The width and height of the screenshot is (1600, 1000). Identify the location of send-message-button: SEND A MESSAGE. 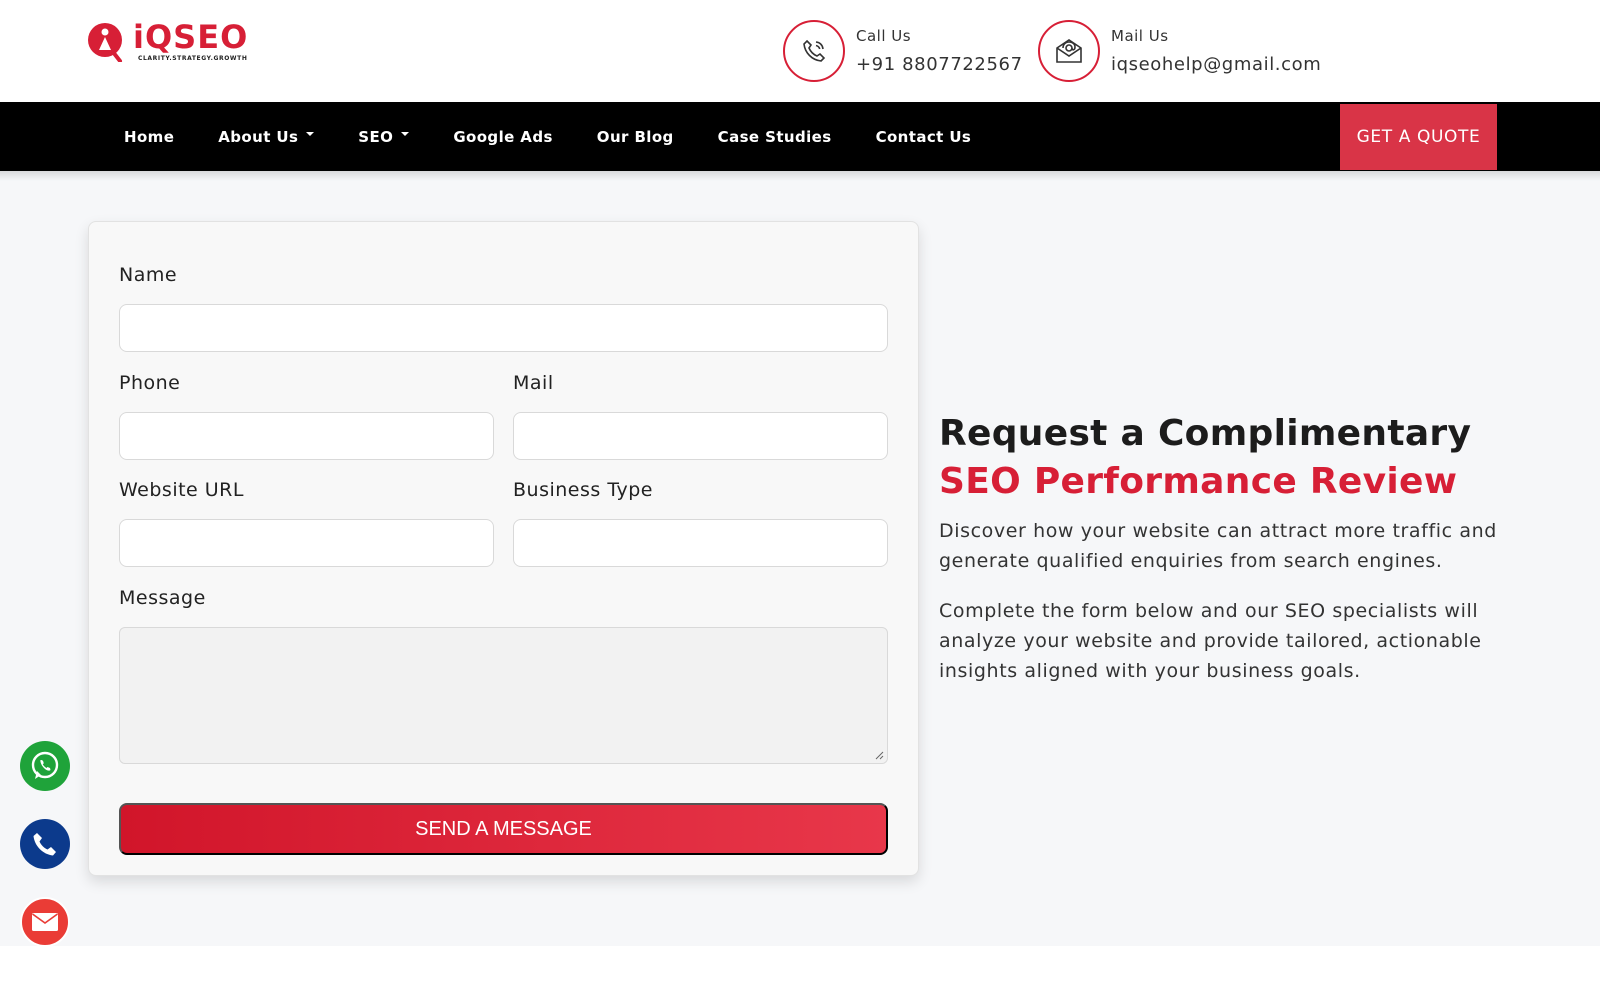
(503, 829).